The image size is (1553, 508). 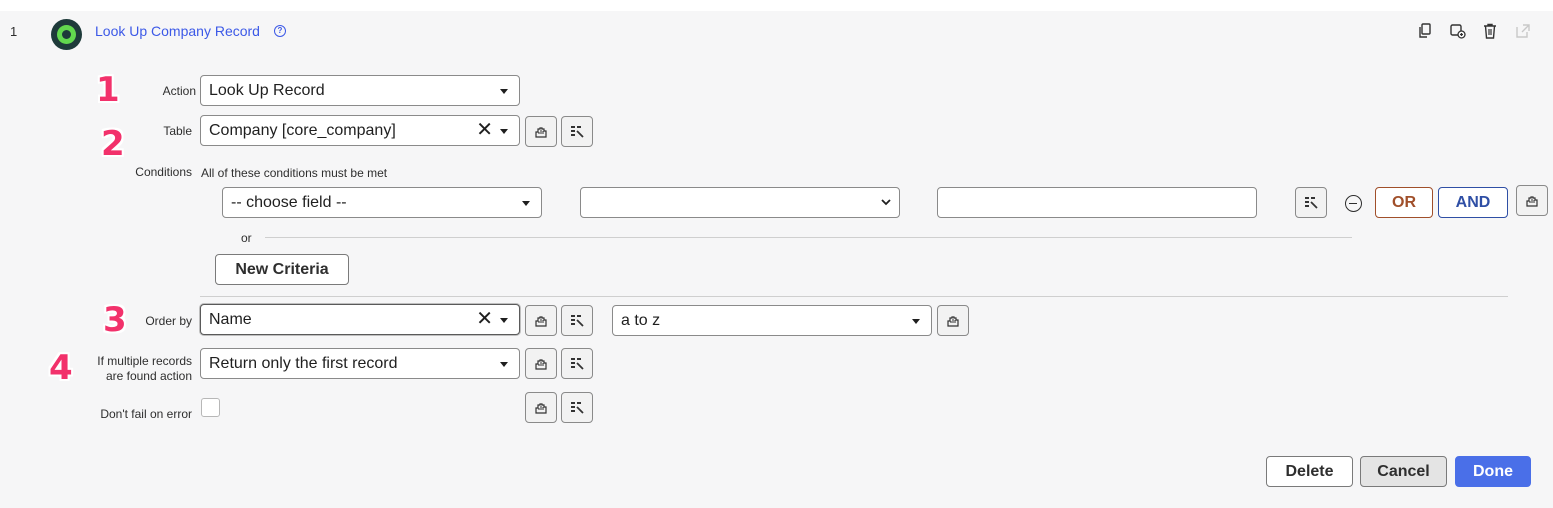 I want to click on copy-icon, so click(x=1425, y=31).